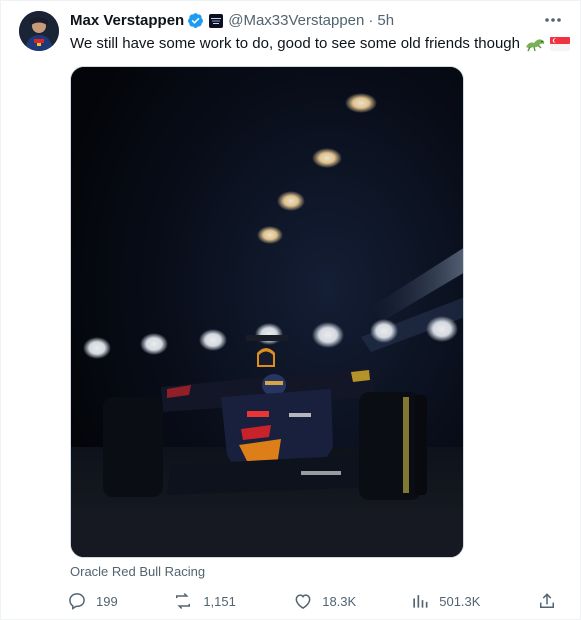 This screenshot has width=581, height=620. I want to click on author-name: Max Verstappen, so click(127, 20).